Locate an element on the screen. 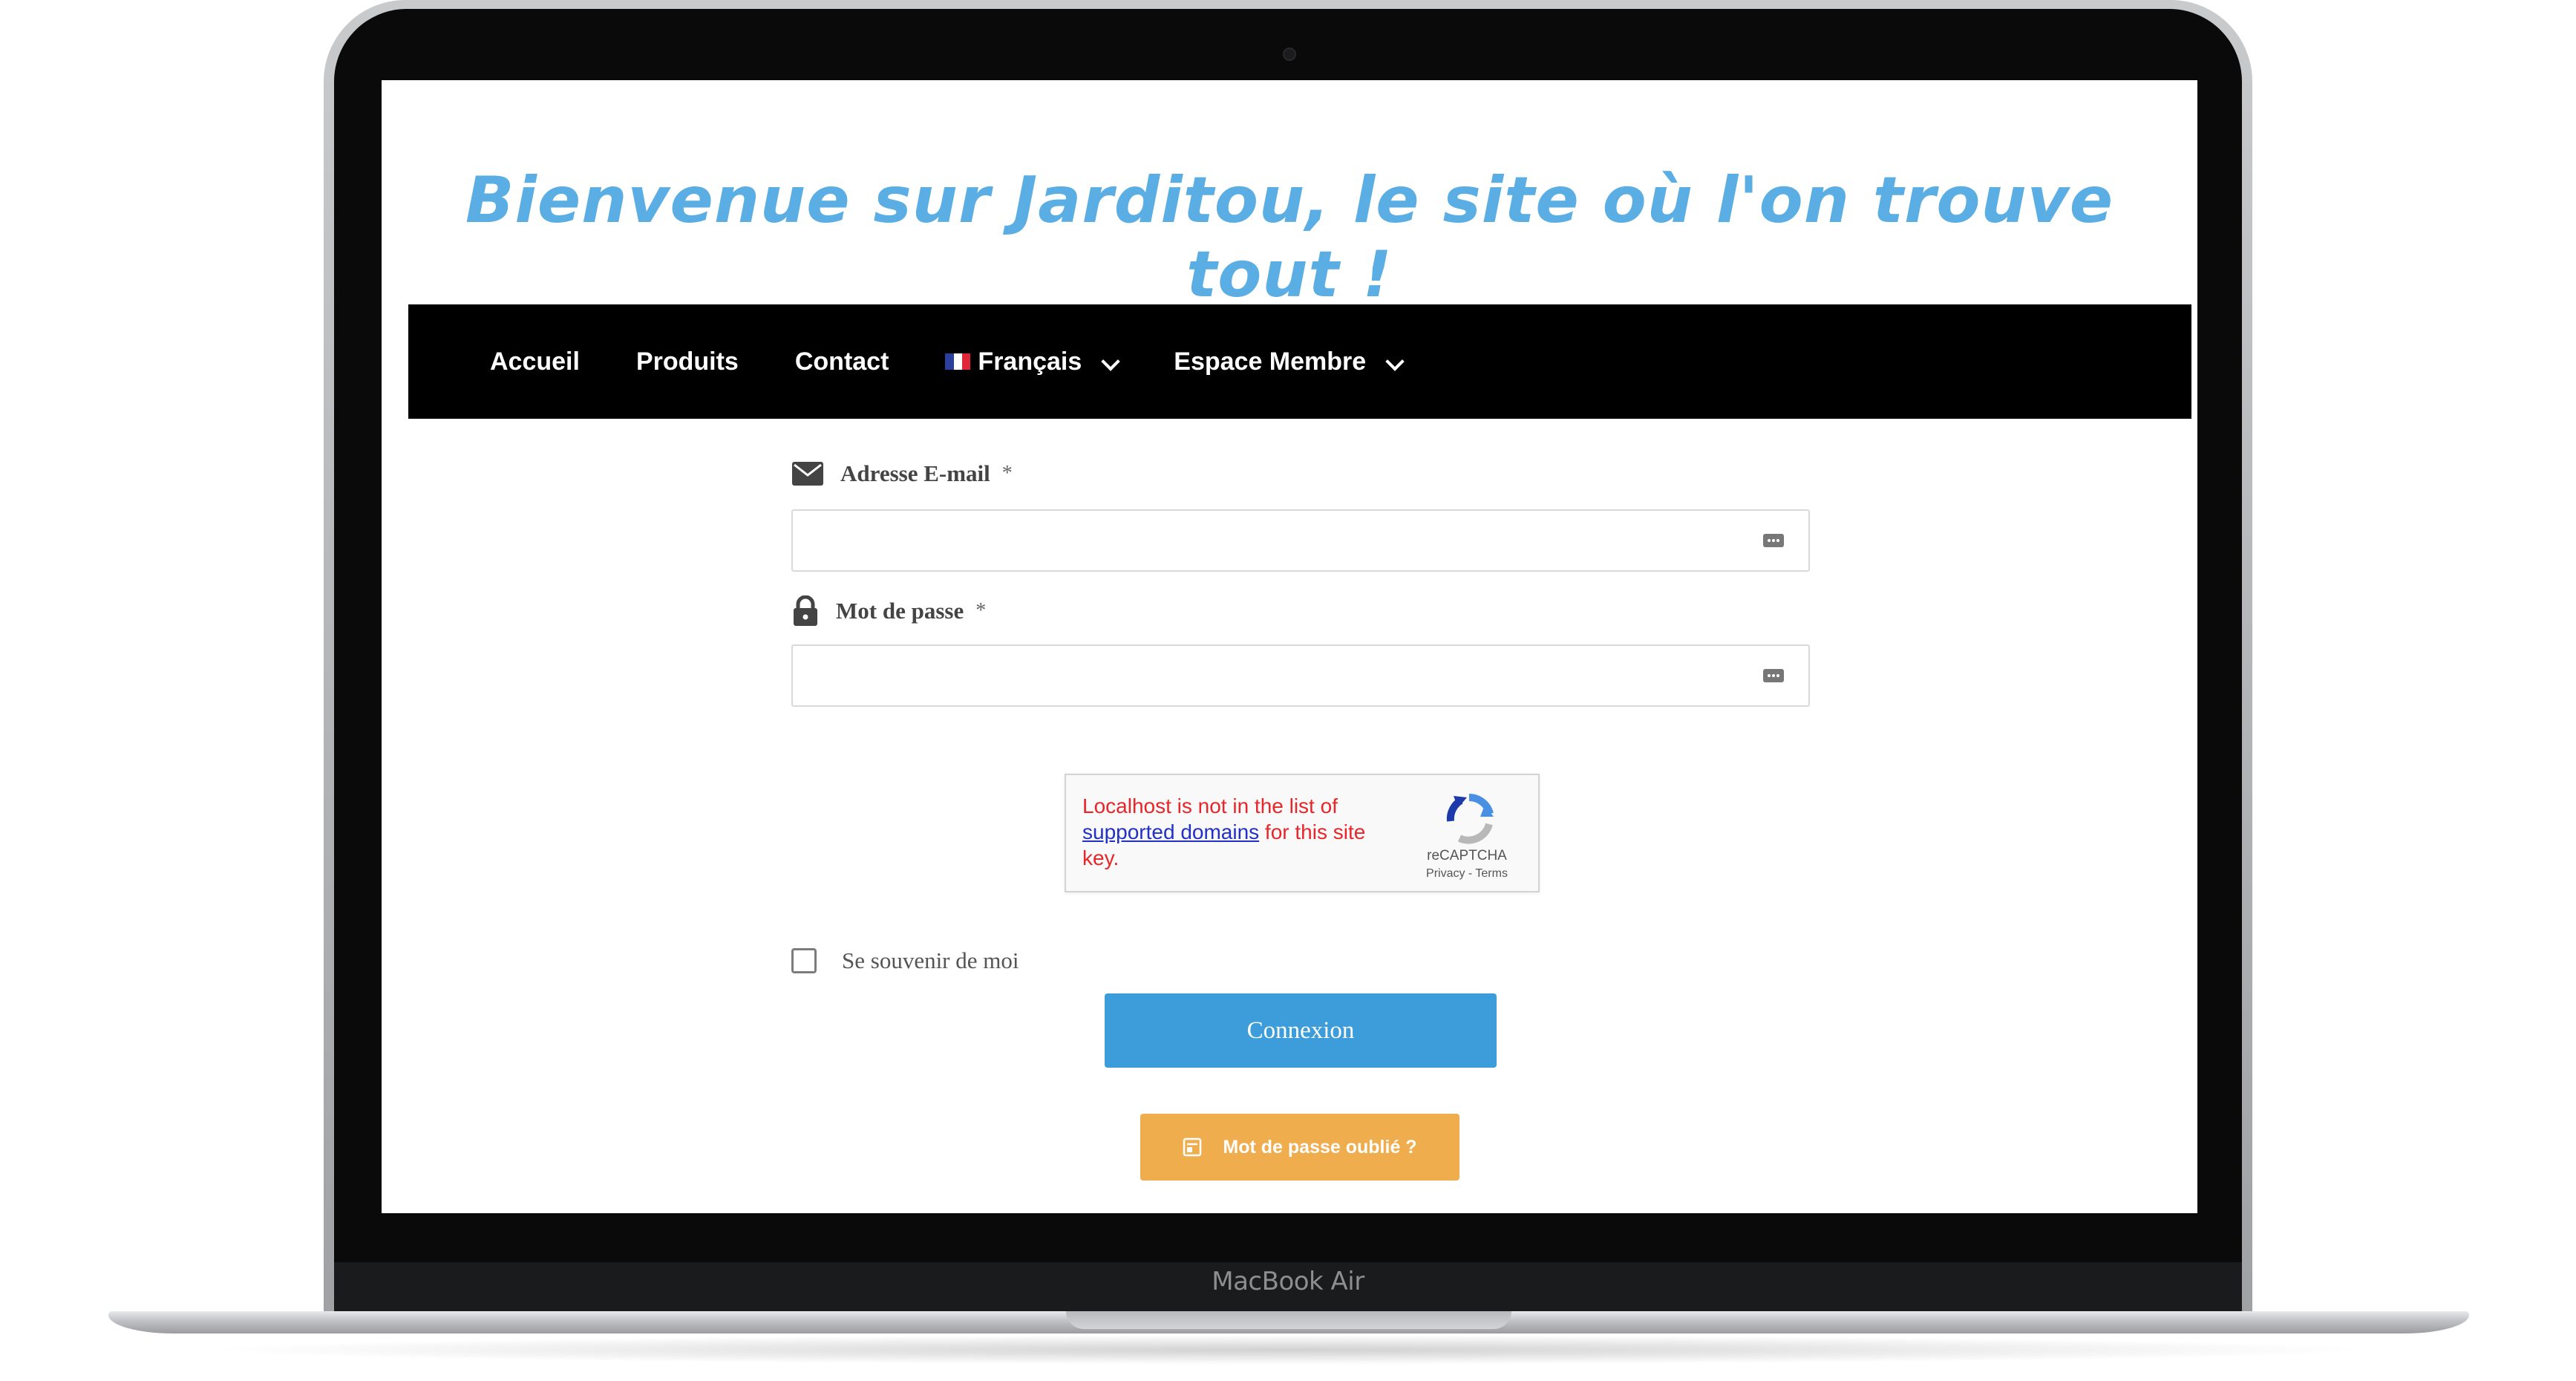 The image size is (2576, 1381). remember-me-option: Se souvenir de moi is located at coordinates (905, 960).